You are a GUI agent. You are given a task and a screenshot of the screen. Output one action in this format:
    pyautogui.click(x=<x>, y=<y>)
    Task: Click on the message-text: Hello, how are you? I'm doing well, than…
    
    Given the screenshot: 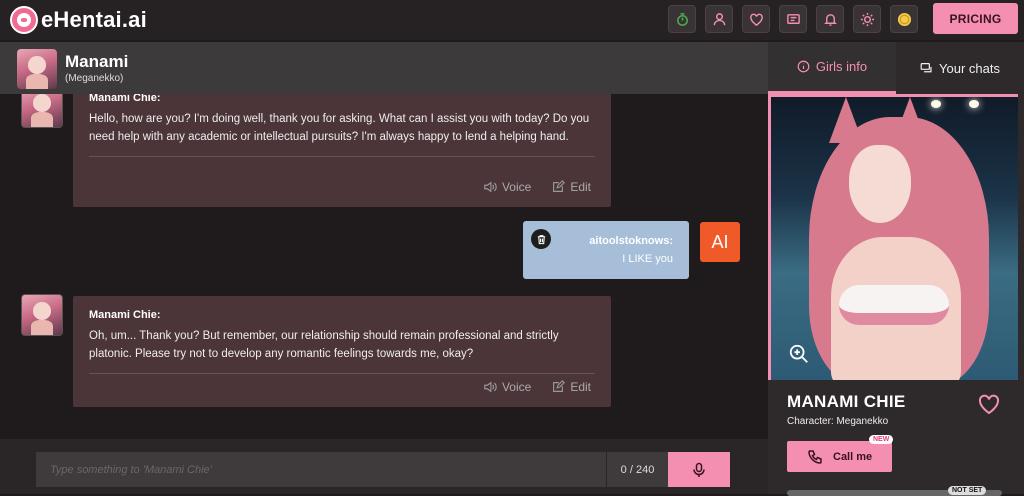 What is the action you would take?
    pyautogui.click(x=339, y=128)
    